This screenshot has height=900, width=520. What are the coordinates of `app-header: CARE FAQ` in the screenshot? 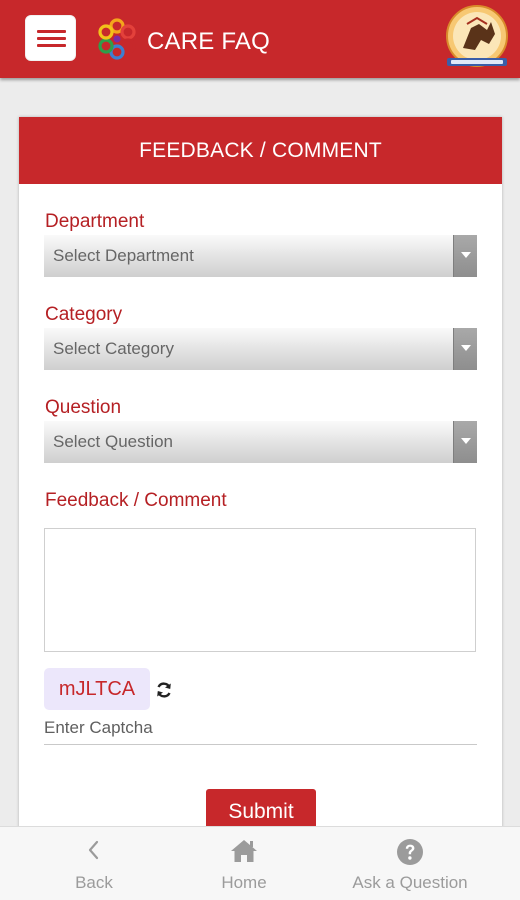 It's located at (260, 39).